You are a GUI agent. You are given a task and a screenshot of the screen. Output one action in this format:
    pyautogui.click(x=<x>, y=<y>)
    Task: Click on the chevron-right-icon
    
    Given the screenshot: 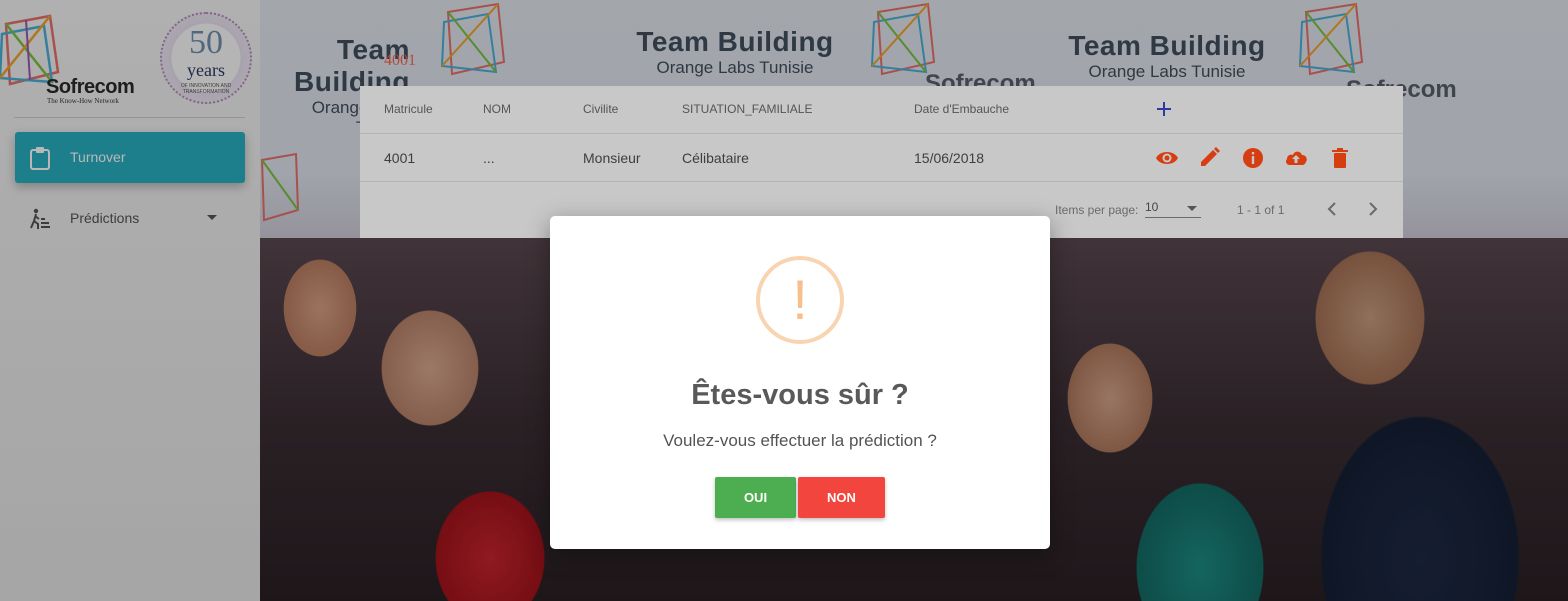 What is the action you would take?
    pyautogui.click(x=1373, y=209)
    